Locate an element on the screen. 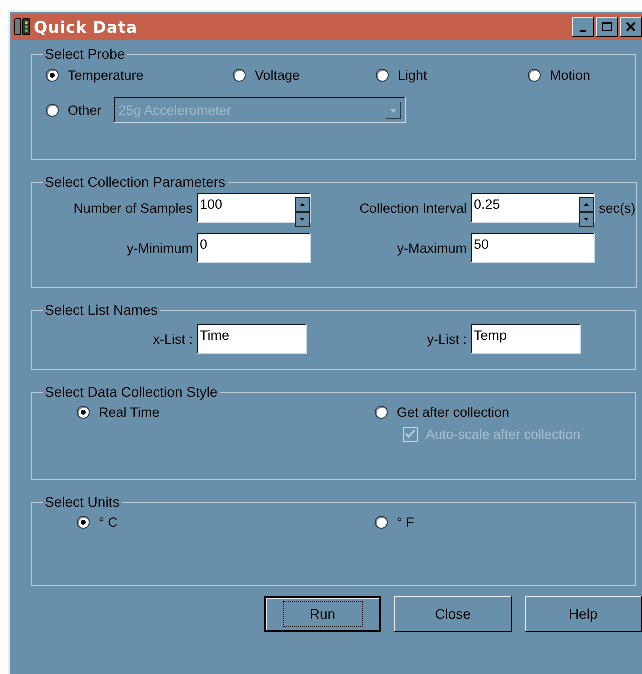  dropdown-arrow-icon is located at coordinates (393, 110).